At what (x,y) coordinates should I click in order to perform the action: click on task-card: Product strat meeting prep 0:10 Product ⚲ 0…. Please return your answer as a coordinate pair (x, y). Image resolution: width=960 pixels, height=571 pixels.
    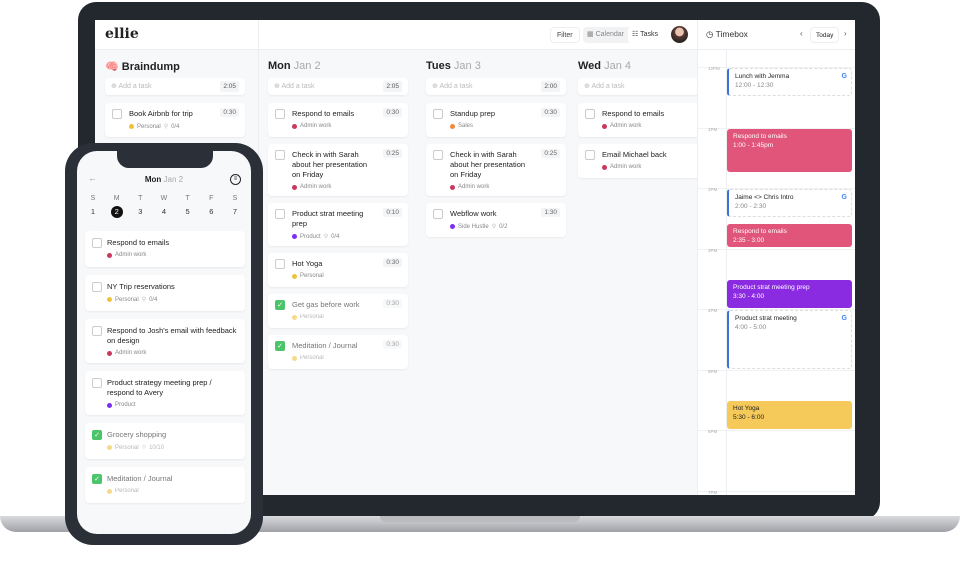
    Looking at the image, I should click on (338, 224).